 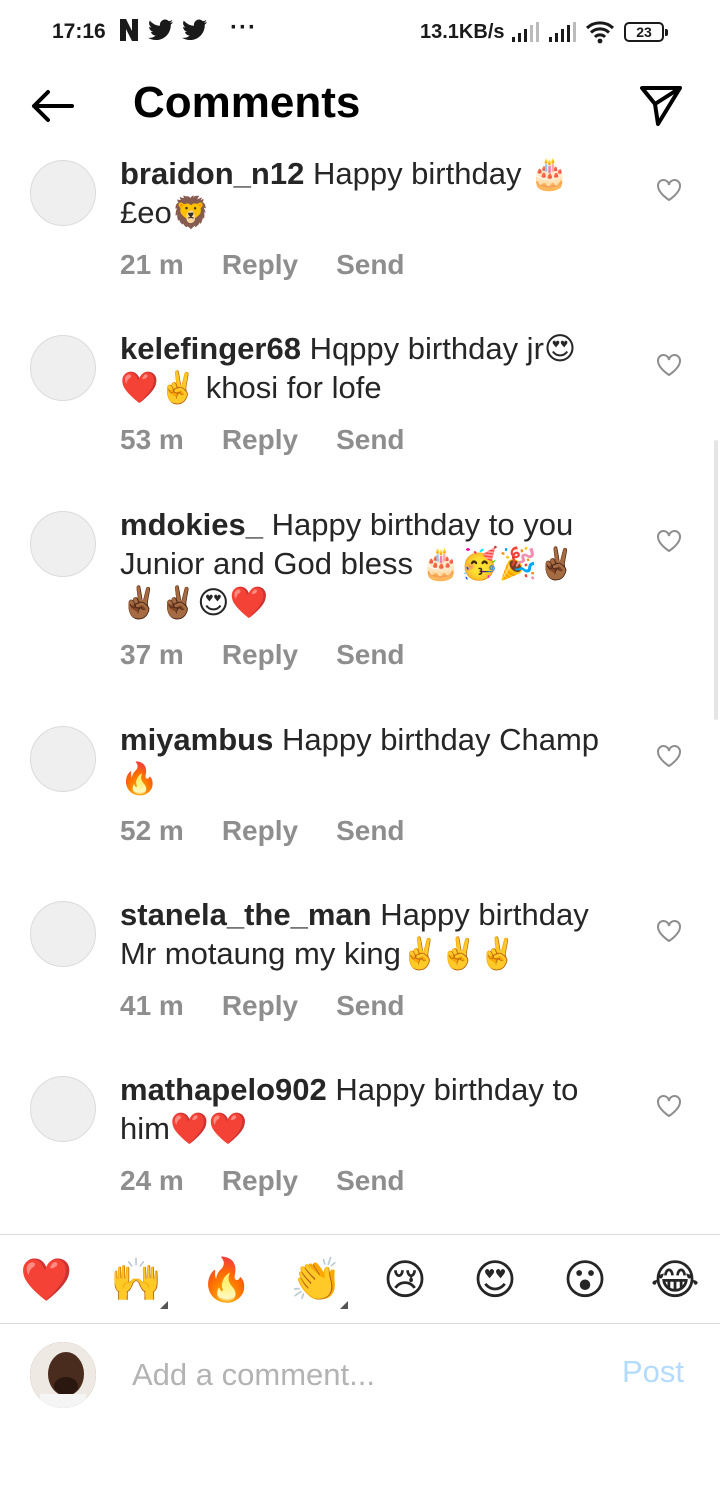 What do you see at coordinates (210, 348) in the screenshot?
I see `comment-username: kelefinger68` at bounding box center [210, 348].